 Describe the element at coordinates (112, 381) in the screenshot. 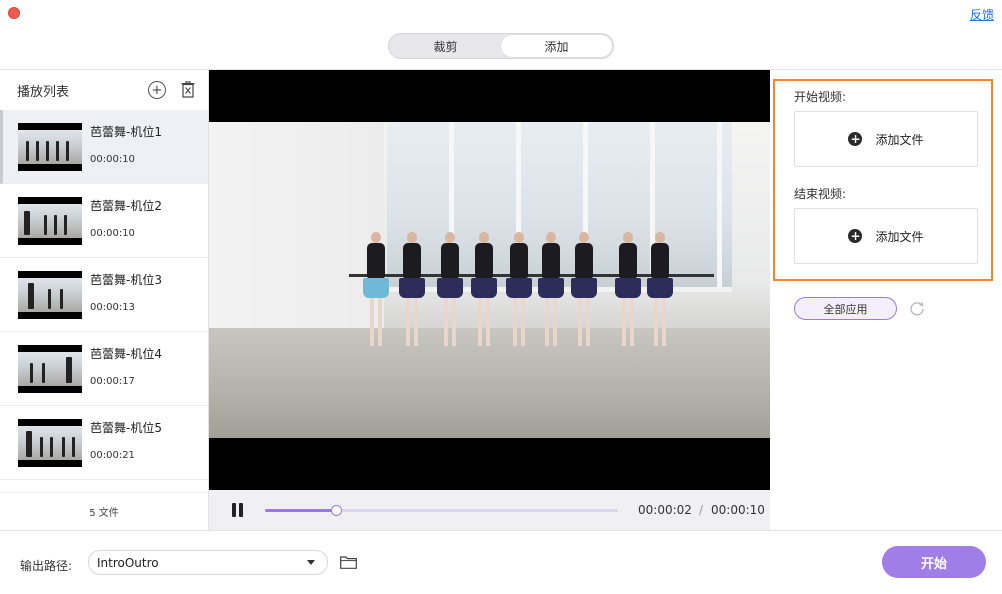

I see `clip-duration: 00:00:17` at that location.